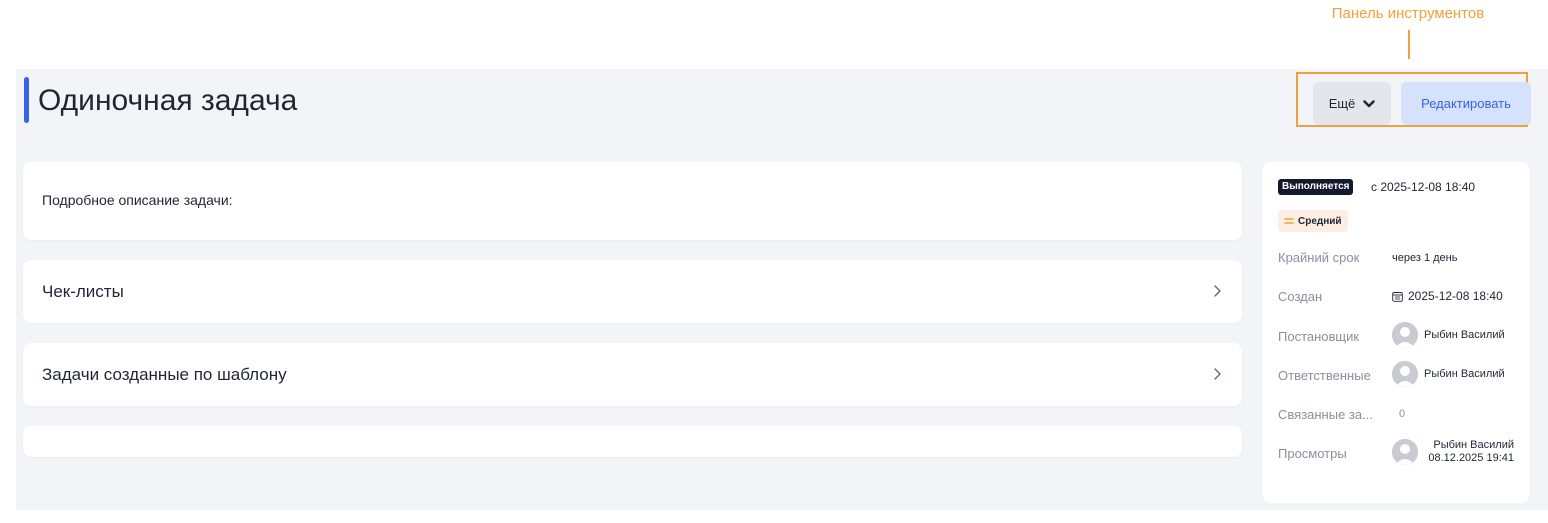 Image resolution: width=1548 pixels, height=523 pixels. What do you see at coordinates (168, 100) in the screenshot?
I see `page-title: Одиночная задача` at bounding box center [168, 100].